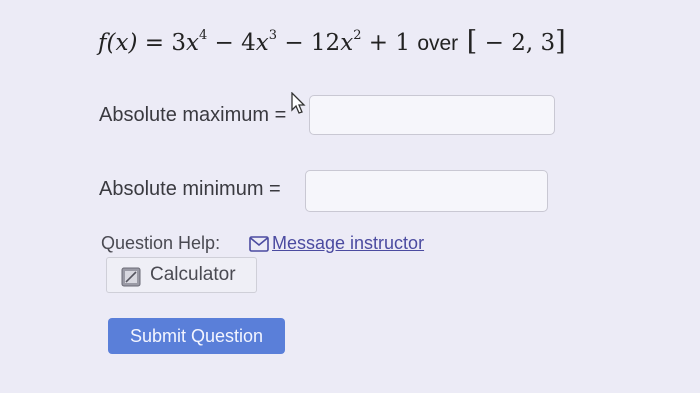 This screenshot has width=700, height=393. I want to click on right-bracket: ], so click(560, 41).